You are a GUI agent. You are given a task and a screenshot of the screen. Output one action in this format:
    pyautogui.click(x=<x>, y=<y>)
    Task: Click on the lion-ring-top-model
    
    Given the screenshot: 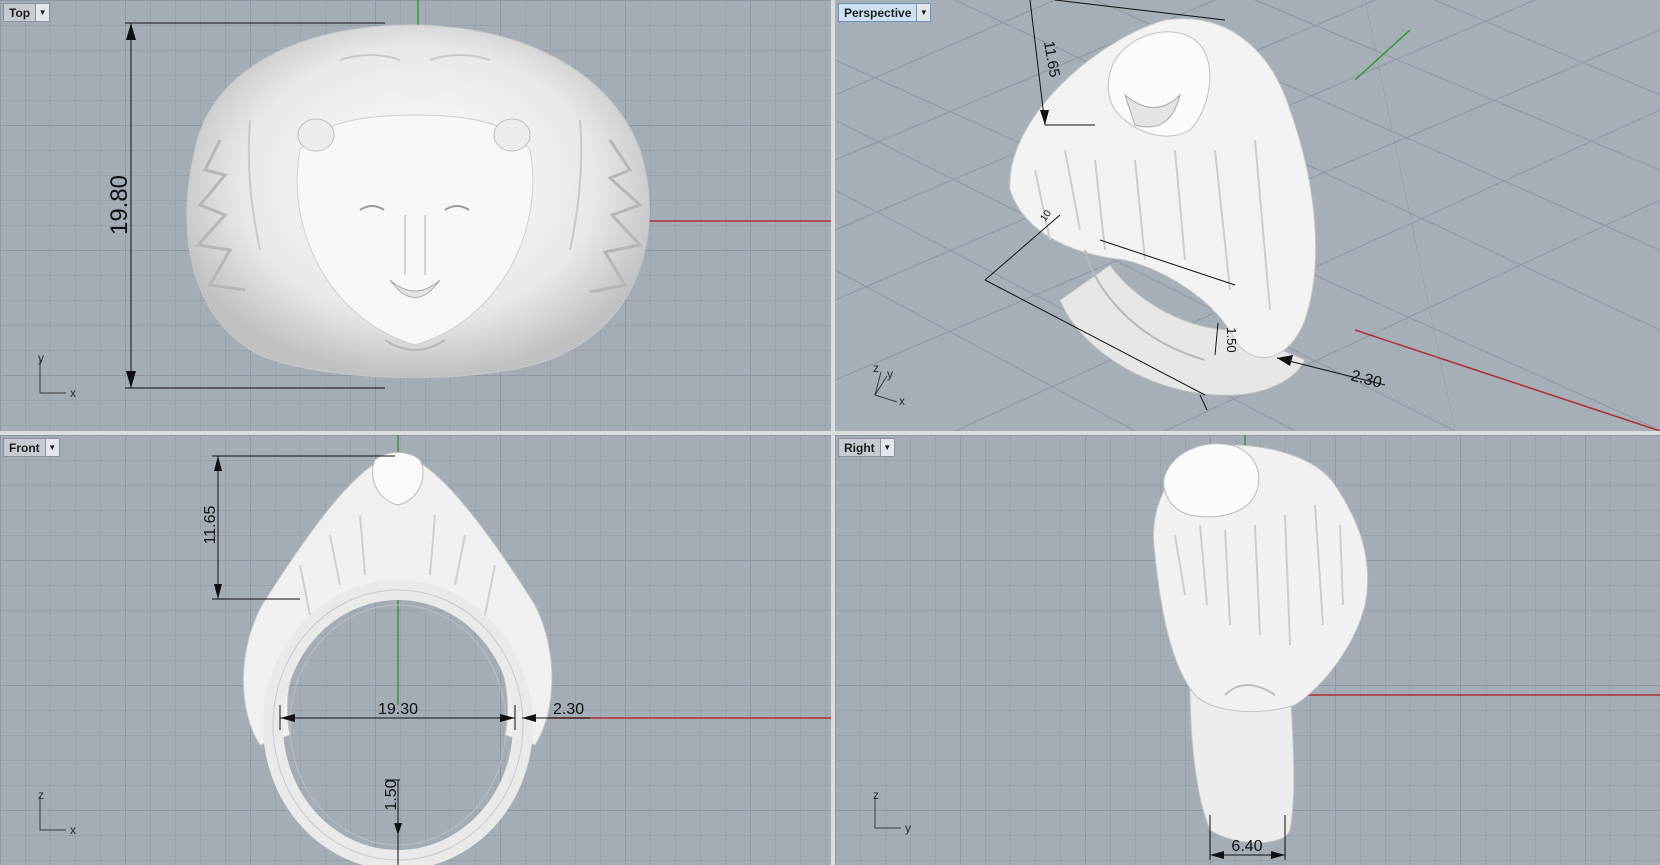 What is the action you would take?
    pyautogui.click(x=418, y=201)
    